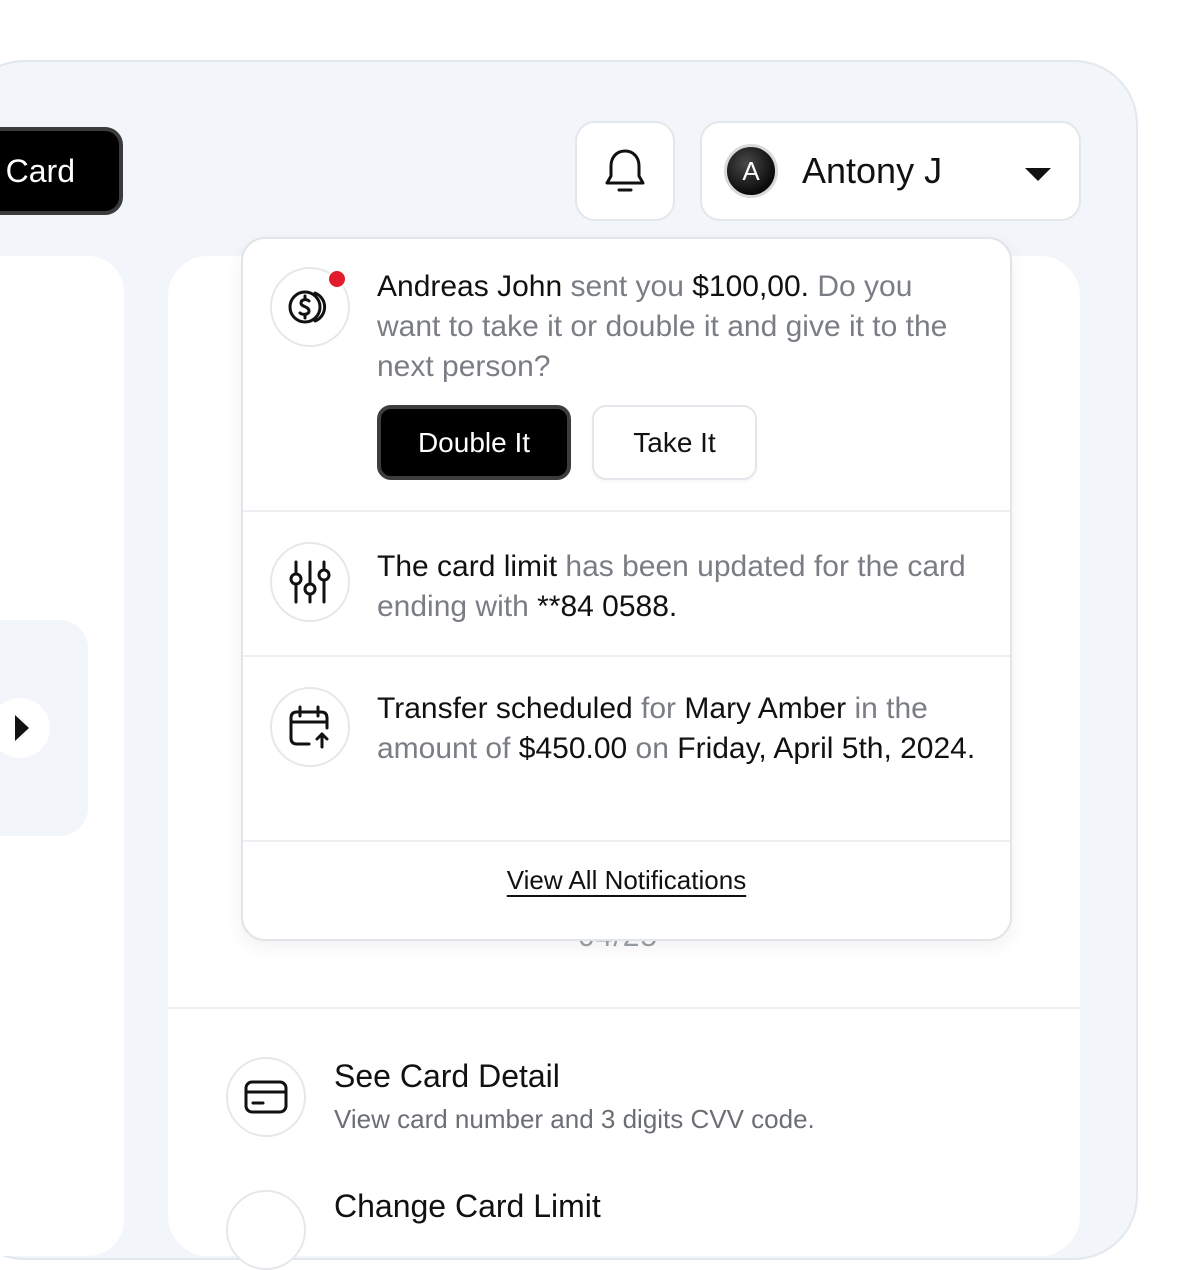 This screenshot has width=1200, height=1270. Describe the element at coordinates (607, 606) in the screenshot. I see `notification-card-number: **84 0588.` at that location.